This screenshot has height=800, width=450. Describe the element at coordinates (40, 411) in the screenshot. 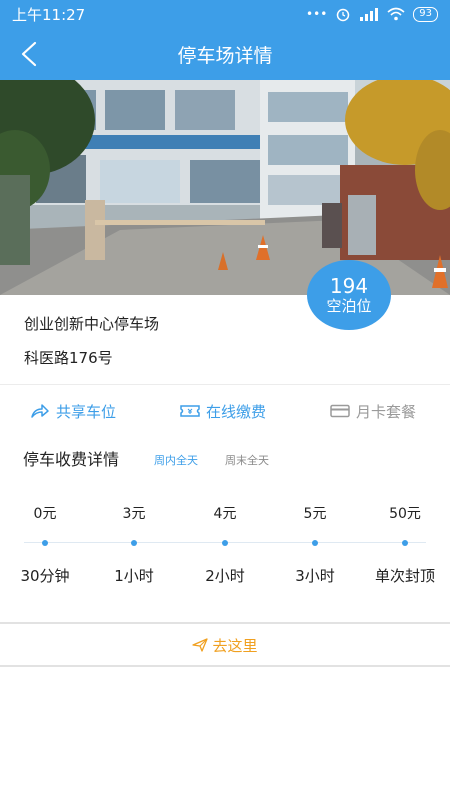

I see `share-arrow-icon` at that location.